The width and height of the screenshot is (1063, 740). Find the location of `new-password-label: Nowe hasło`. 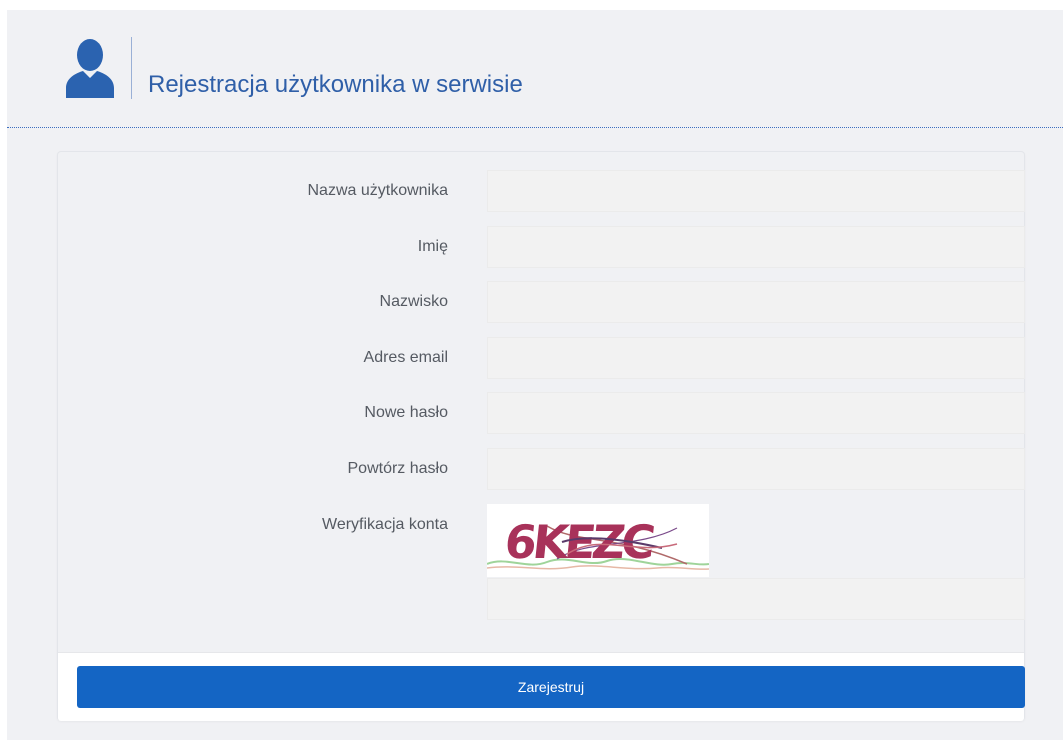

new-password-label: Nowe hasło is located at coordinates (406, 412).